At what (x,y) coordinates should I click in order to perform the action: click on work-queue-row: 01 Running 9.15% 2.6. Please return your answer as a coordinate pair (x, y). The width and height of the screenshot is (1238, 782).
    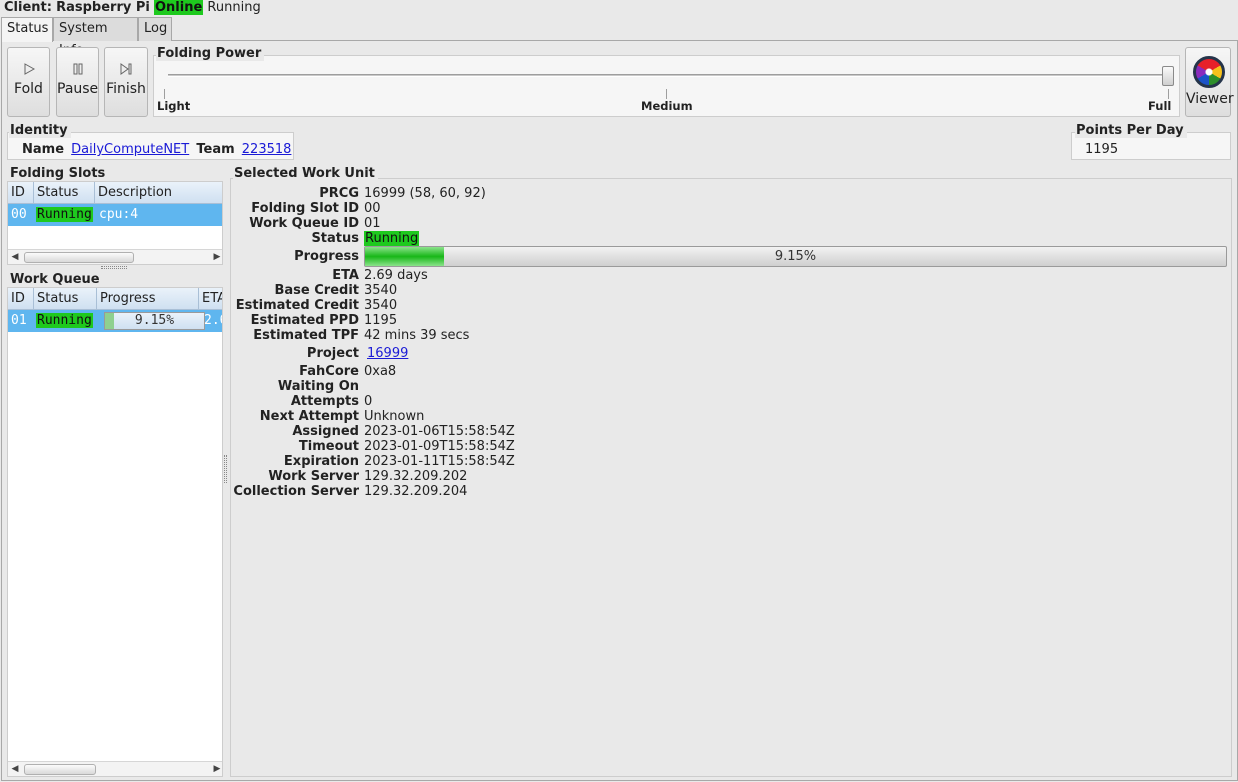
    Looking at the image, I should click on (115, 321).